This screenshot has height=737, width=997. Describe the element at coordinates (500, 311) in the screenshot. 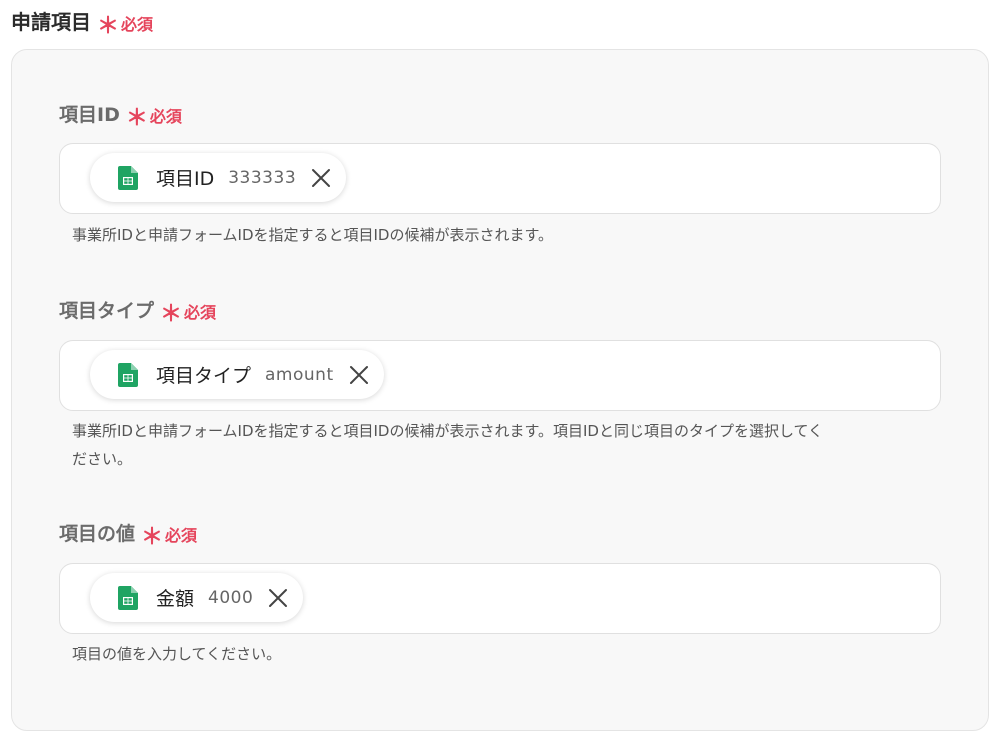

I see `field-label-row: 項目タイプ ＊ 必須` at that location.